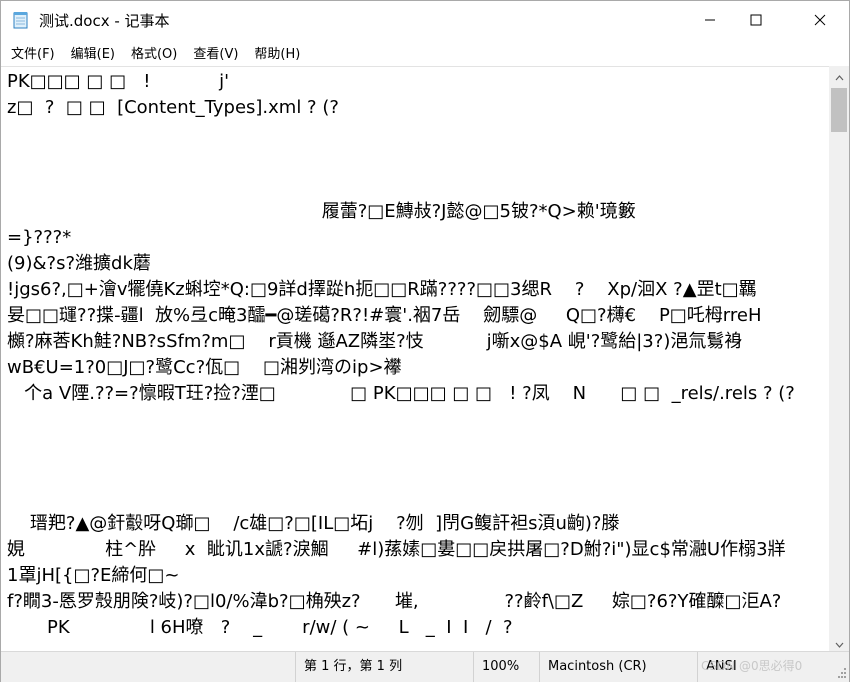 This screenshot has width=850, height=684. I want to click on editor-line: =}???*, so click(39, 237).